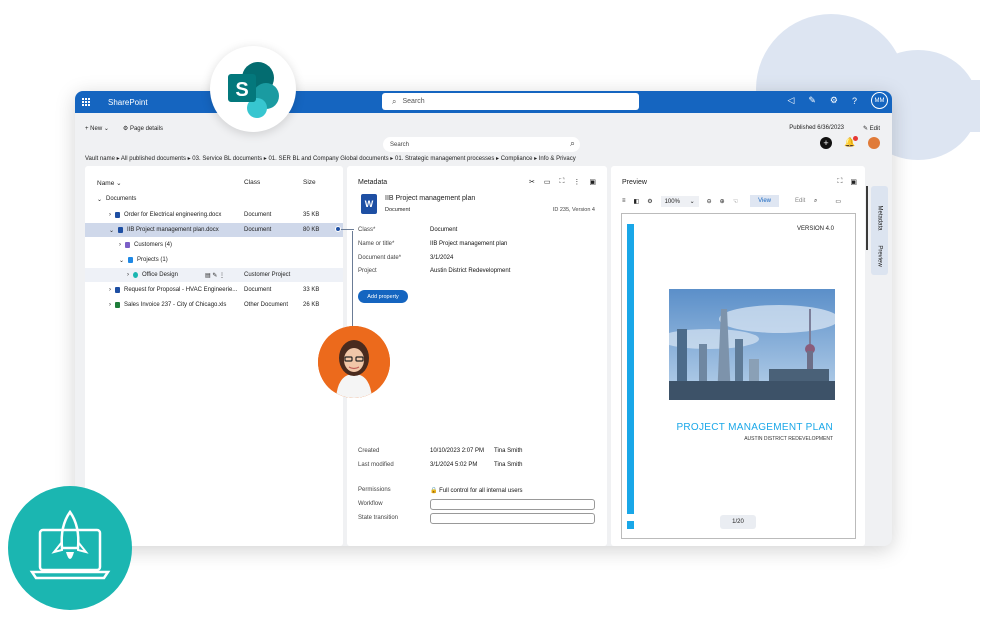 This screenshot has height=620, width=984. Describe the element at coordinates (532, 182) in the screenshot. I see `pin-icon: ✂` at that location.